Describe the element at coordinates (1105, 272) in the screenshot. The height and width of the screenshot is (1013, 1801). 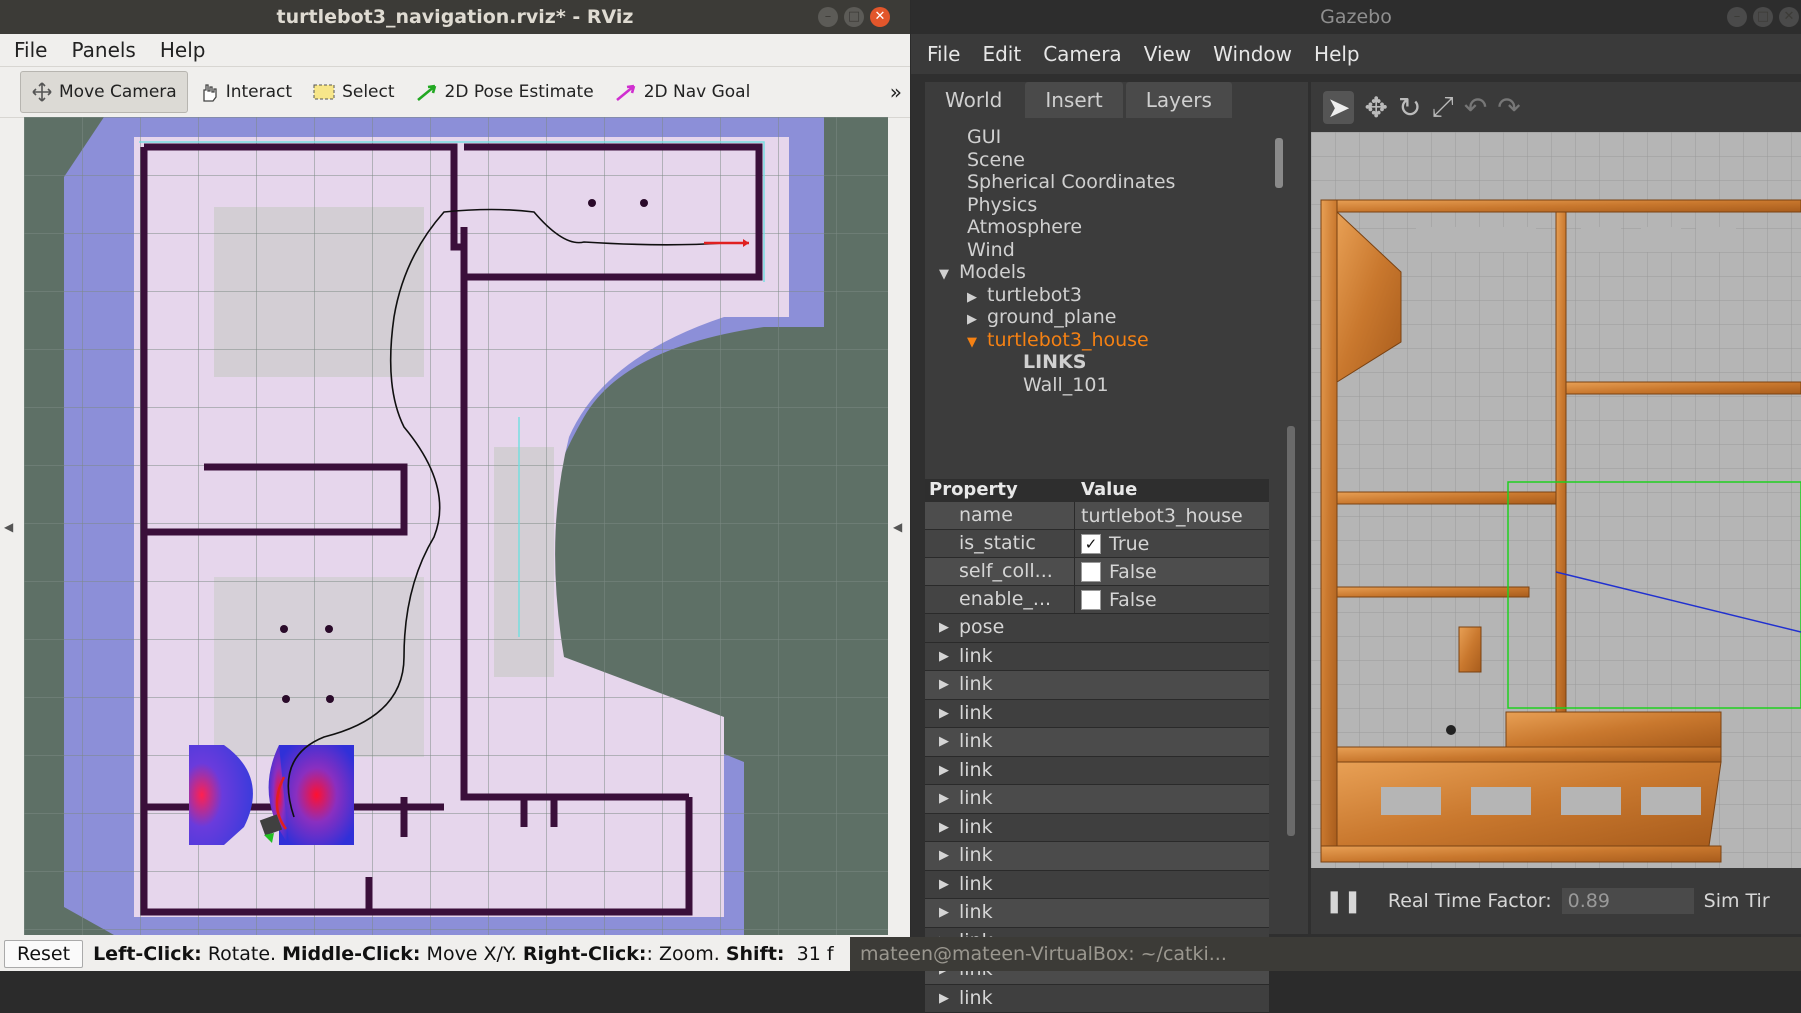
I see `tree-item-models: ▼Models` at that location.